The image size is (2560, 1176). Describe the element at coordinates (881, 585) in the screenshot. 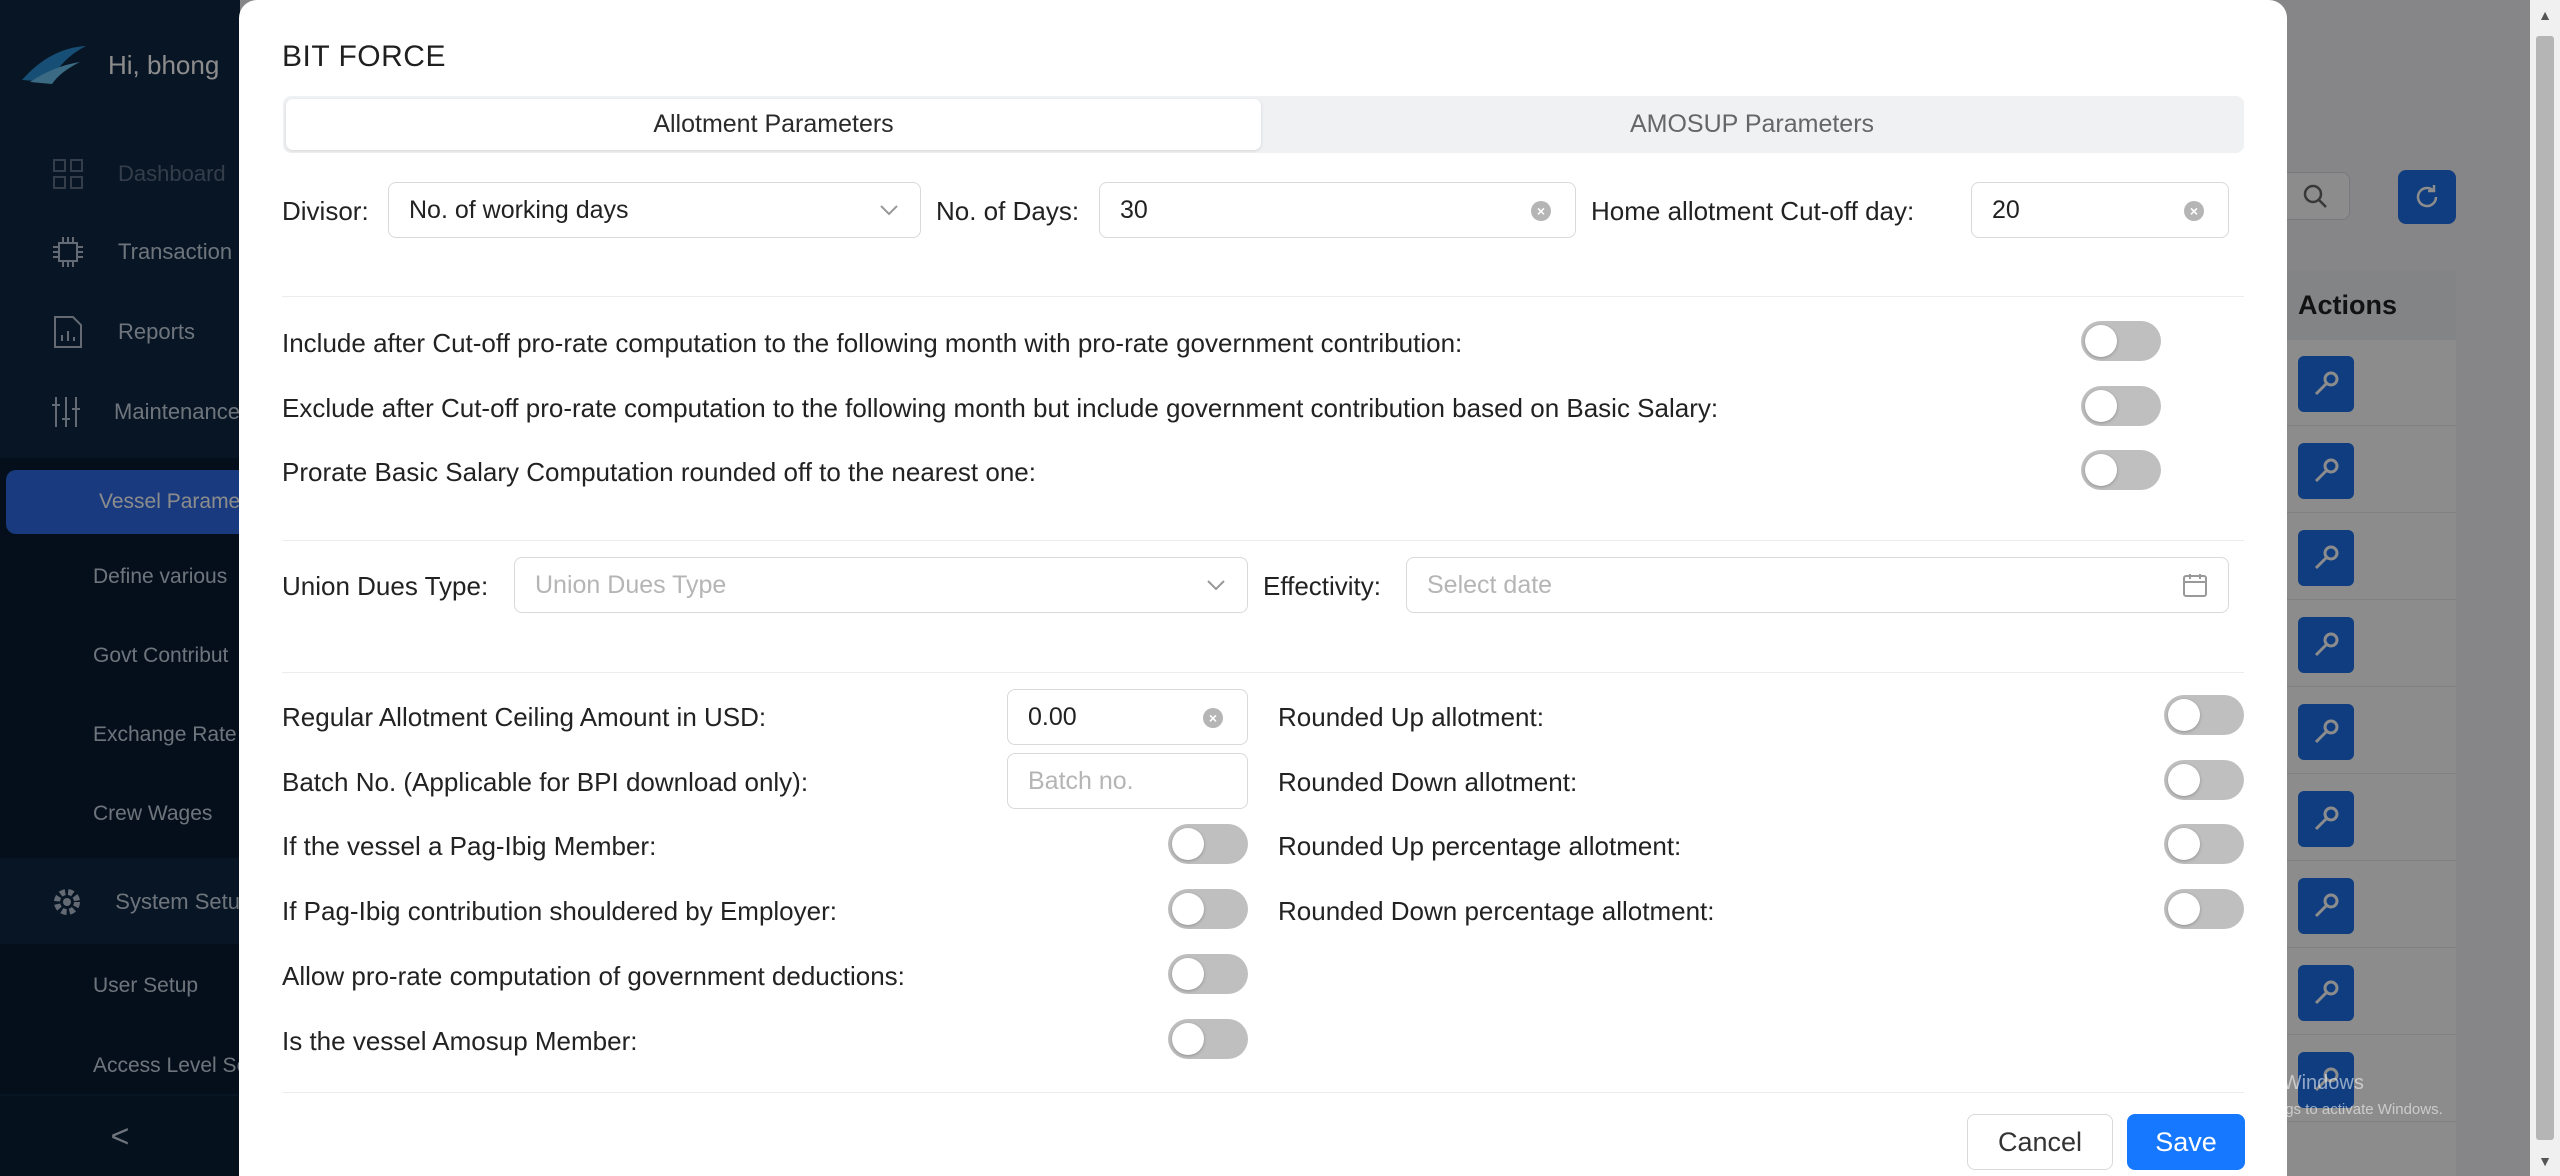

I see `union-dues-select: Union Dues Type` at that location.